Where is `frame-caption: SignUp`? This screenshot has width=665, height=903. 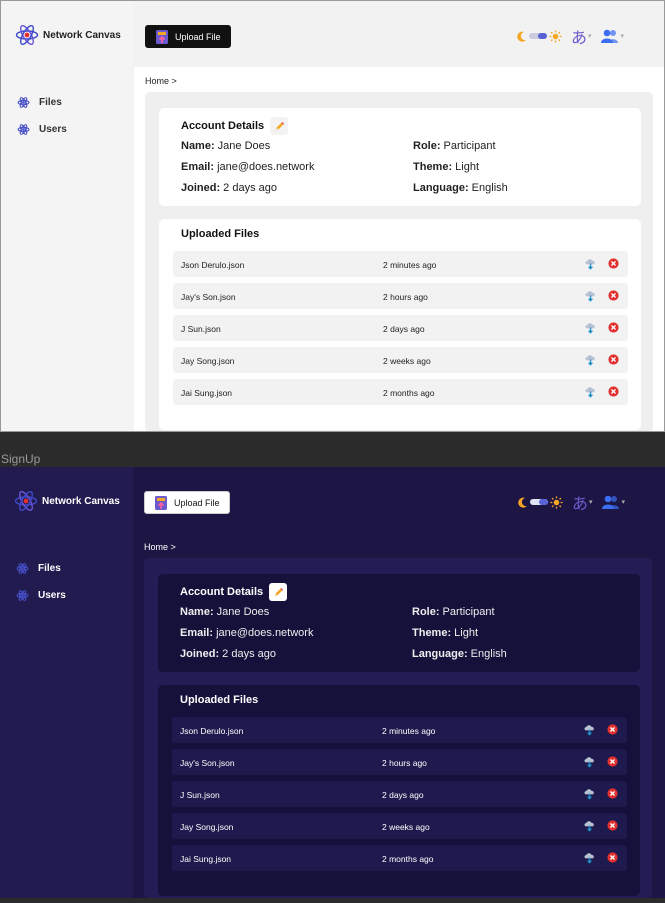 frame-caption: SignUp is located at coordinates (21, 459).